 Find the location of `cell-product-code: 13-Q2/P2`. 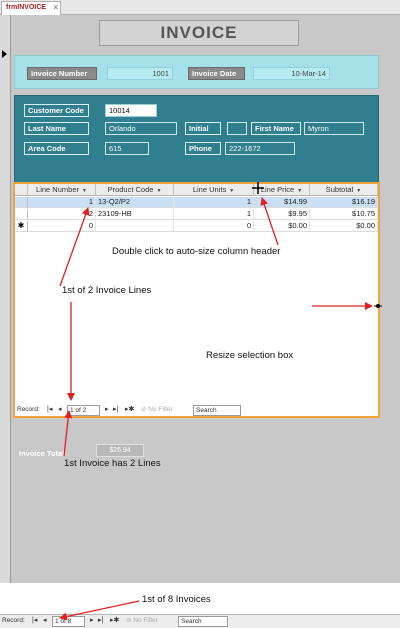

cell-product-code: 13-Q2/P2 is located at coordinates (135, 202).